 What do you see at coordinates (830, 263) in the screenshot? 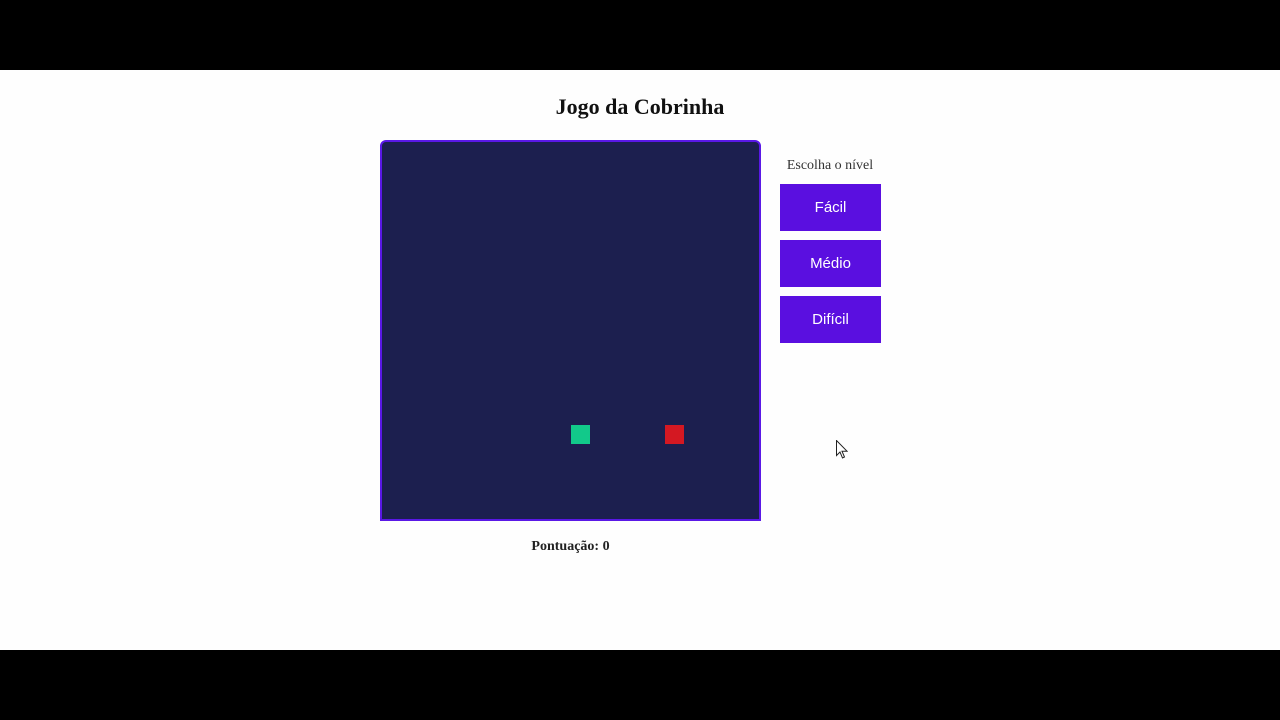
I see `medium-level-button: Médio` at bounding box center [830, 263].